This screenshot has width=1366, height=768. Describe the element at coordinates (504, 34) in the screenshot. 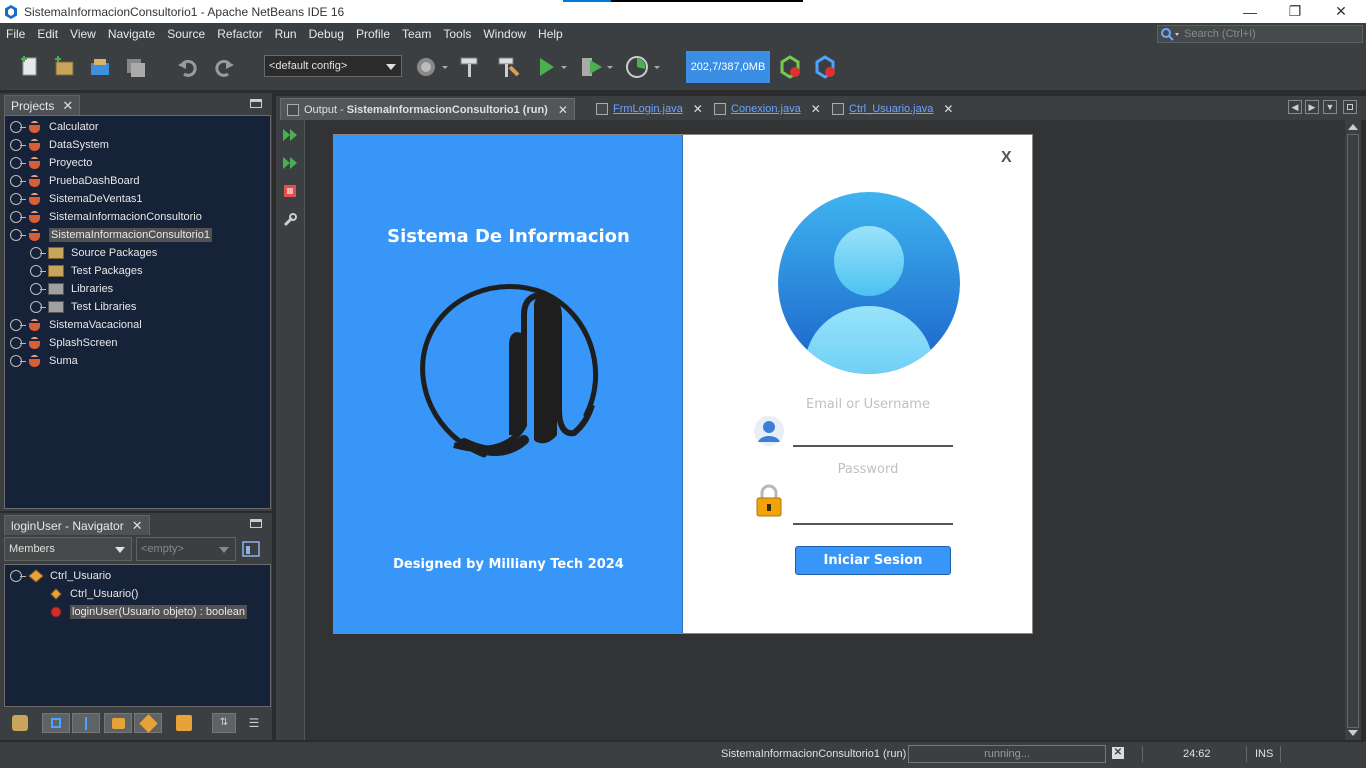

I see `menu-window: Window` at that location.